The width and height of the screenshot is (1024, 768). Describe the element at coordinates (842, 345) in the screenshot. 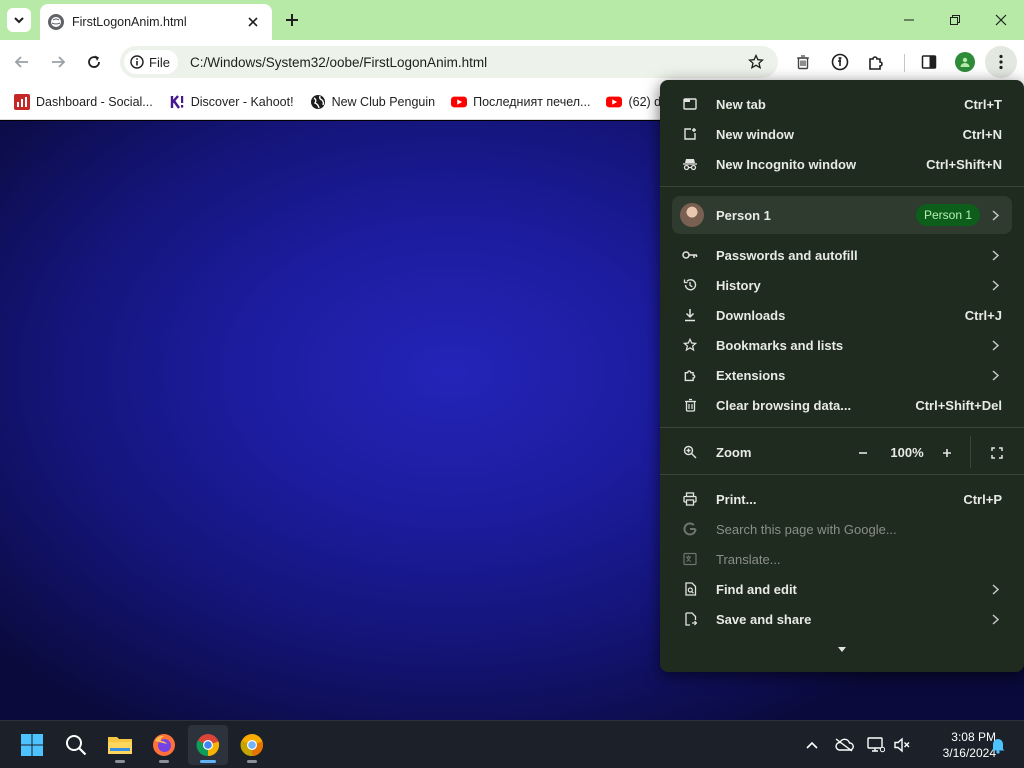

I see `menu-item-bookmarks-lists: Bookmarks and lists` at that location.